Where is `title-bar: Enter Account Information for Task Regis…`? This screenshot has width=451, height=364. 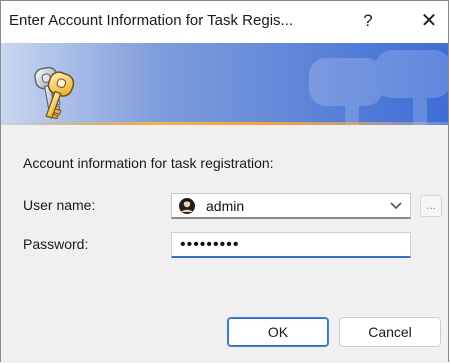
title-bar: Enter Account Information for Task Regis… is located at coordinates (224, 22).